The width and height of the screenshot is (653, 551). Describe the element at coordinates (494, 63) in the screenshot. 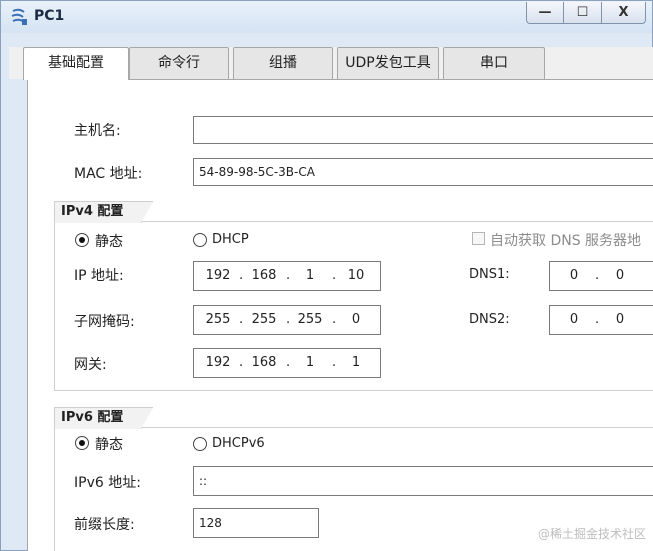

I see `tab-serial-port: 串口` at that location.